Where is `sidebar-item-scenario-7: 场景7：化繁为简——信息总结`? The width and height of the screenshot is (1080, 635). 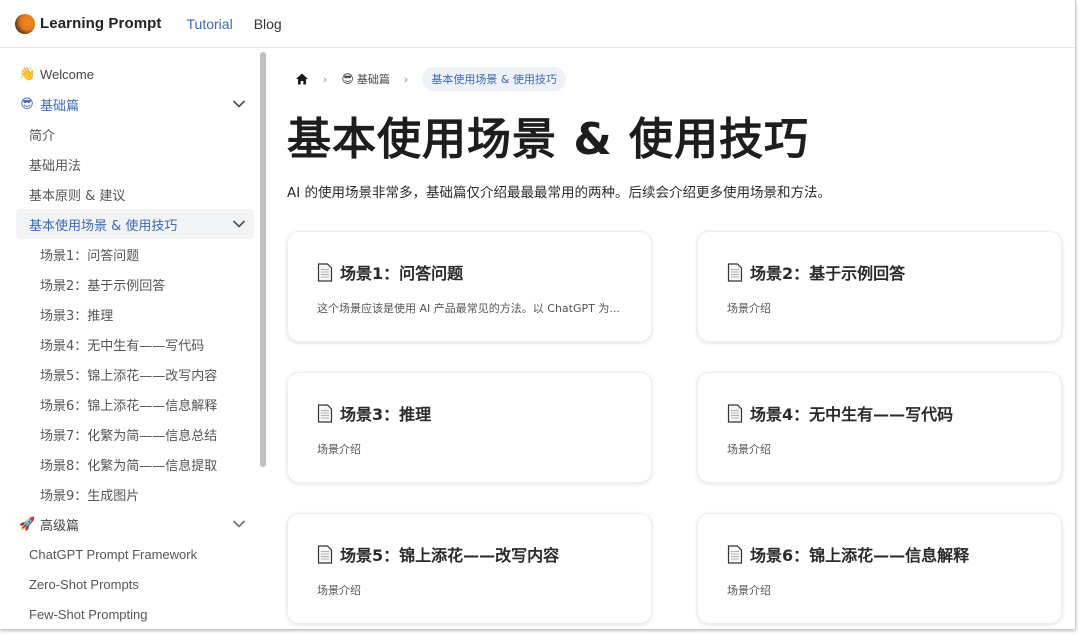 sidebar-item-scenario-7: 场景7：化繁为简——信息总结 is located at coordinates (135, 434).